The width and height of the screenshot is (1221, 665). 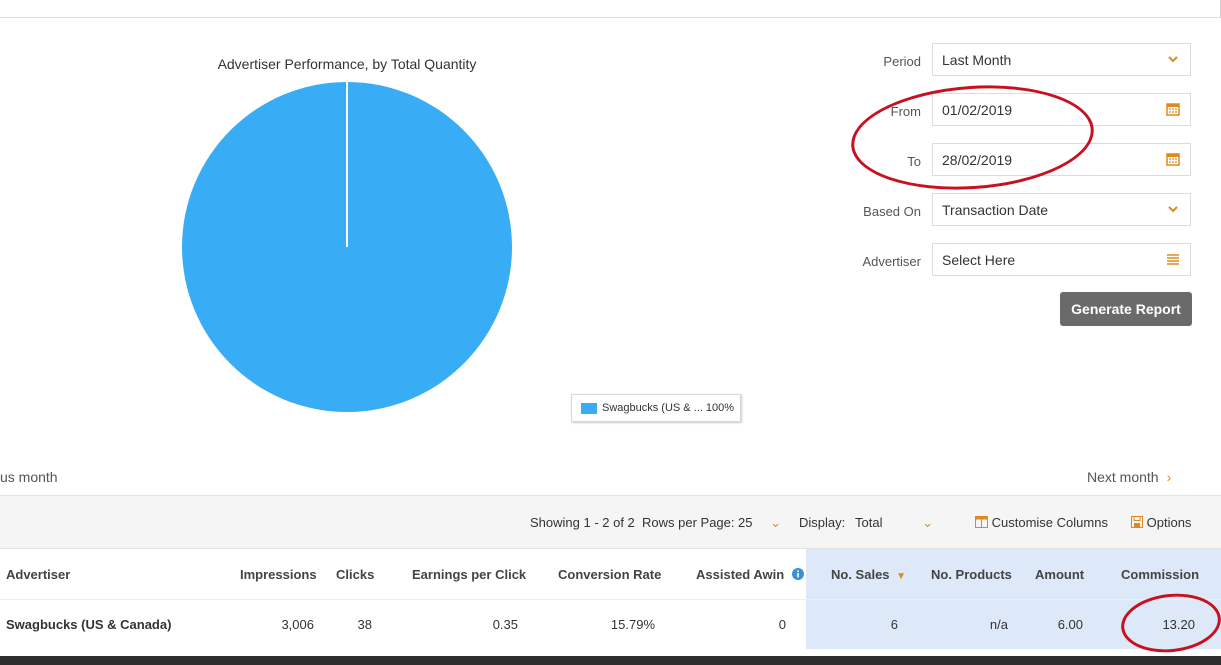 I want to click on showing-count: Showing 1 - 2 of 2, so click(x=582, y=522).